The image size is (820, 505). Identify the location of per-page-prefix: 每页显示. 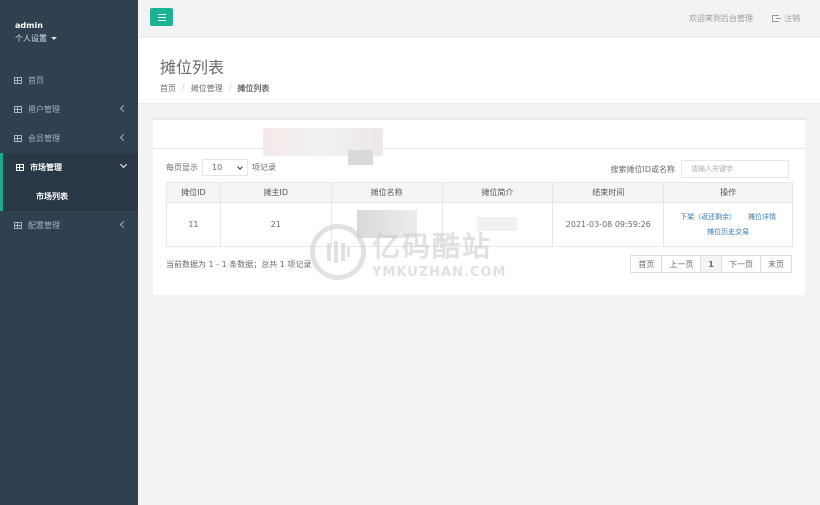
(182, 167).